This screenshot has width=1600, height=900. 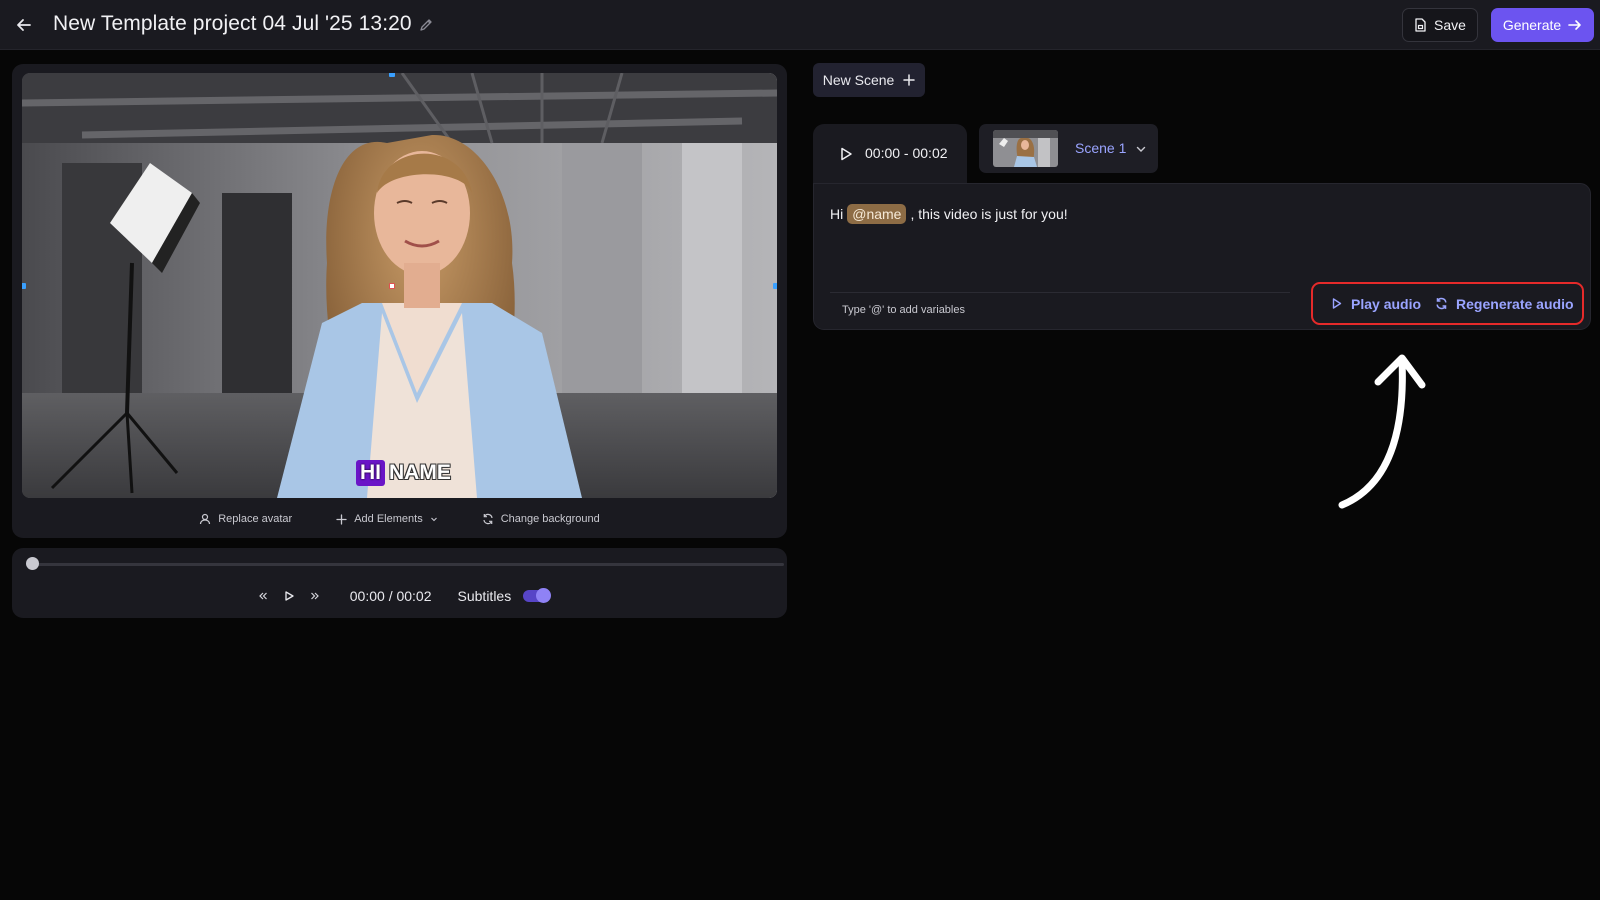 I want to click on subtitle-overlay: HI NAME, so click(x=403, y=473).